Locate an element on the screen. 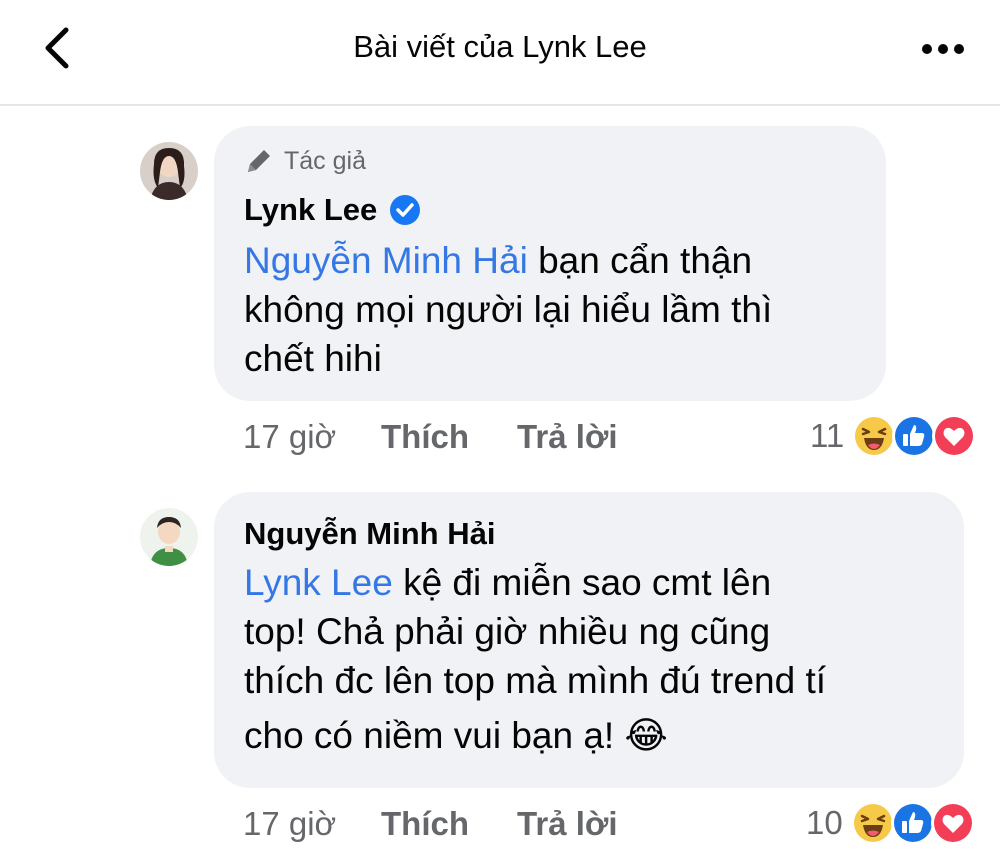  avatar-lynk-lee is located at coordinates (169, 171).